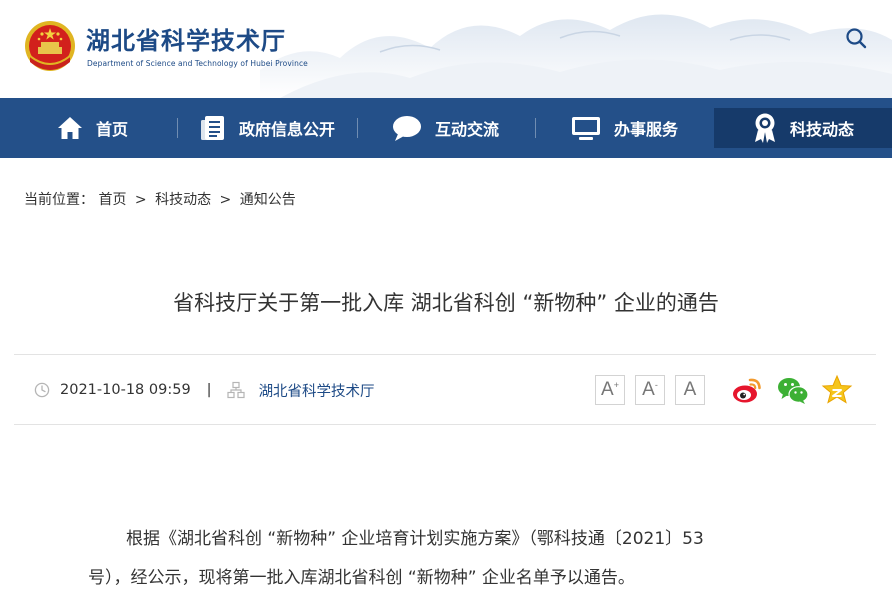  What do you see at coordinates (204, 390) in the screenshot?
I see `article-meta: 2021-10-18 09:59 | 湖北省科学技术厅` at bounding box center [204, 390].